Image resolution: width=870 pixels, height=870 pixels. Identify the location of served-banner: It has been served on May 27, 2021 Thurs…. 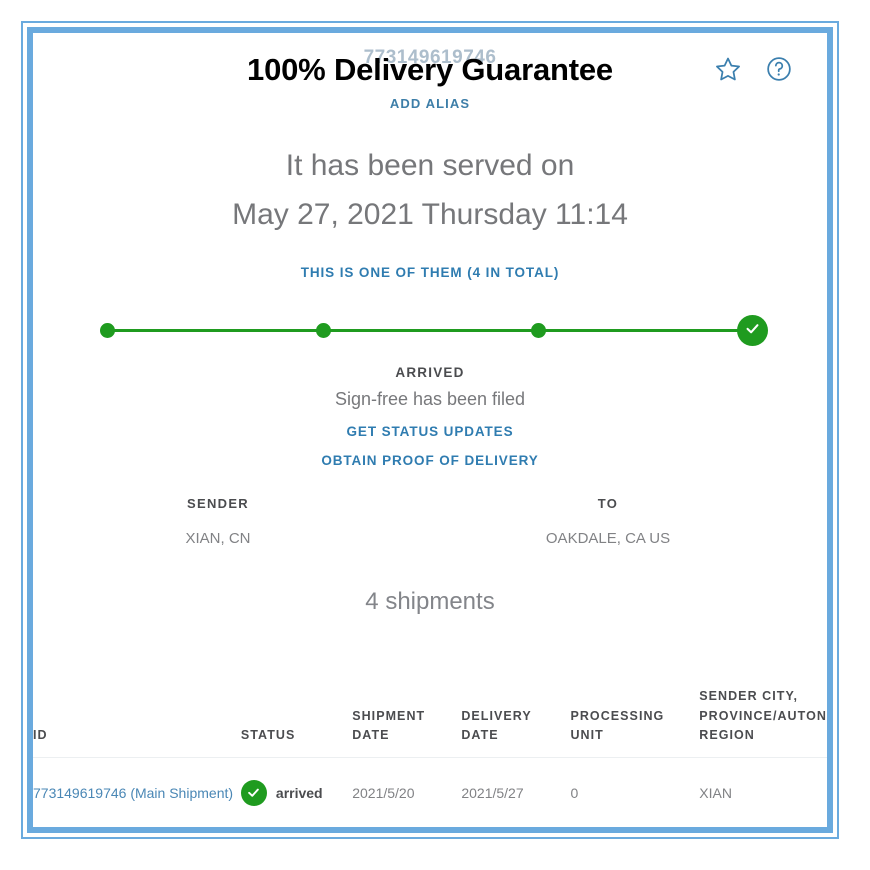
(430, 190).